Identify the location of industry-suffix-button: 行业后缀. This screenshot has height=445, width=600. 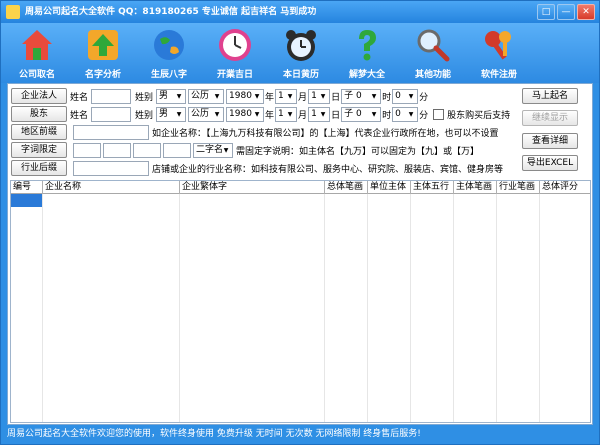
(39, 168).